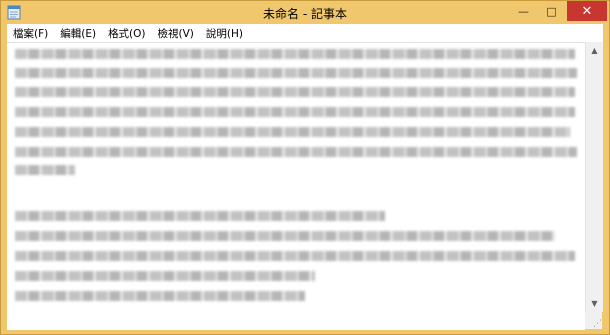  What do you see at coordinates (305, 33) in the screenshot?
I see `menu-bar: 檔案(F) 編輯(E) 格式(O) 檢視(V) 說明(H)` at bounding box center [305, 33].